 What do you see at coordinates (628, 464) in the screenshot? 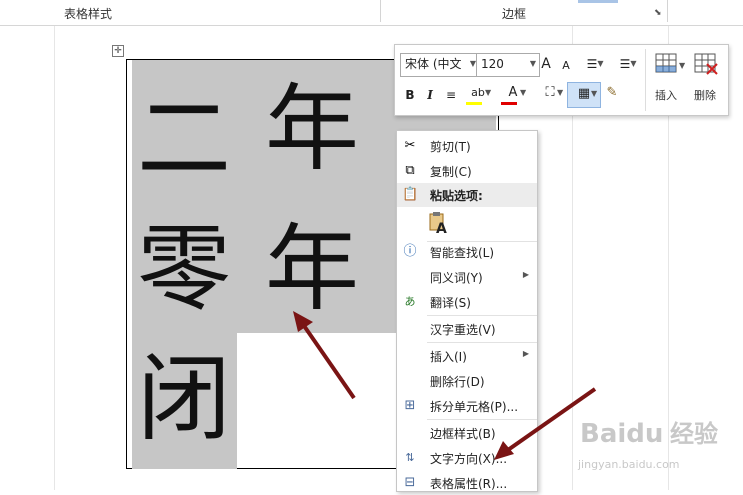
I see `watermark-url: jingyan.baidu.com` at bounding box center [628, 464].